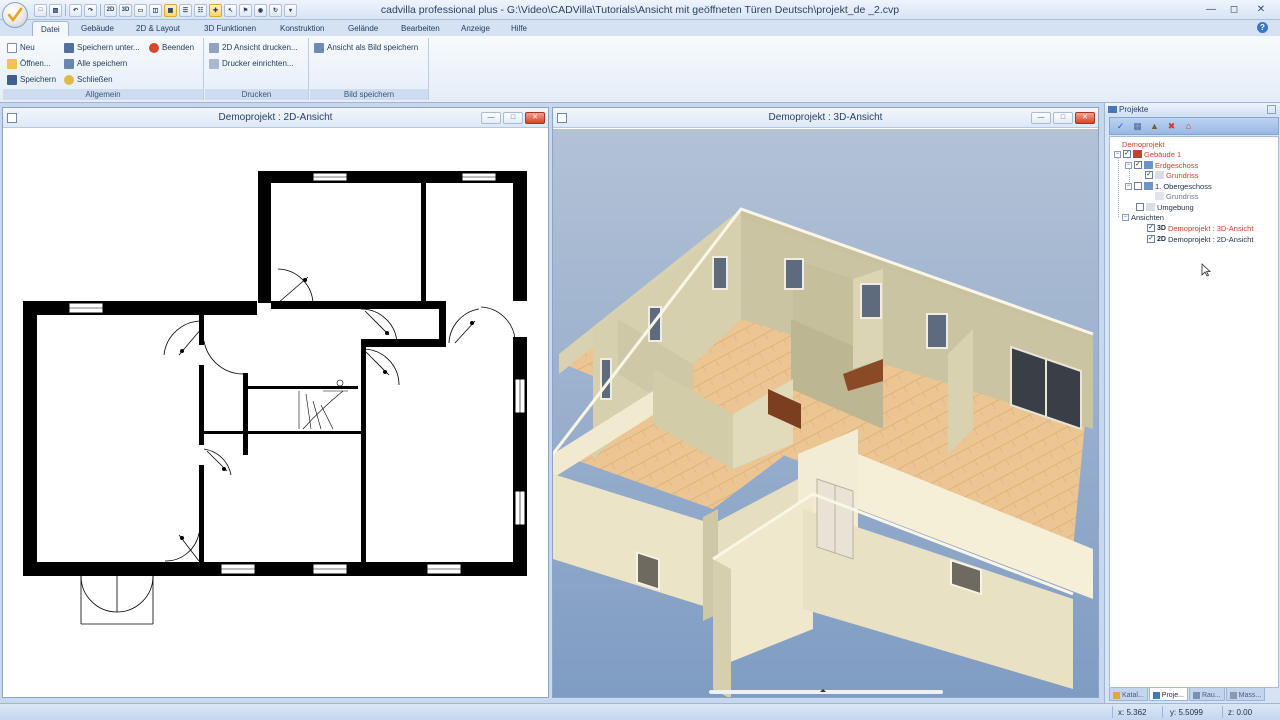  What do you see at coordinates (155, 10) in the screenshot?
I see `split-window-icon: ◫` at bounding box center [155, 10].